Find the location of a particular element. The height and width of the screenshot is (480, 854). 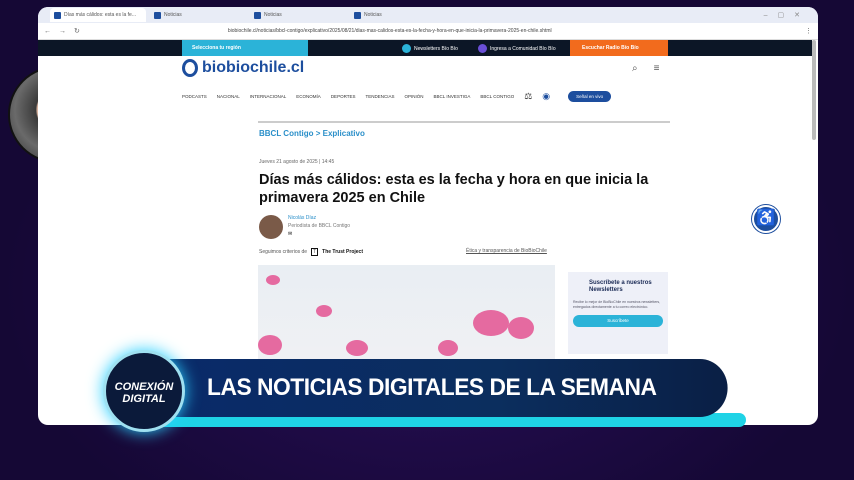

search-icon: ⌕ is located at coordinates (635, 68).